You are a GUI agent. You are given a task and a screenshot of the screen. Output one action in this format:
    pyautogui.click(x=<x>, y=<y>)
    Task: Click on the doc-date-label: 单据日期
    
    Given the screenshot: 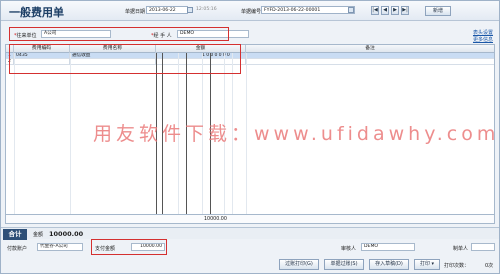 What is the action you would take?
    pyautogui.click(x=135, y=12)
    